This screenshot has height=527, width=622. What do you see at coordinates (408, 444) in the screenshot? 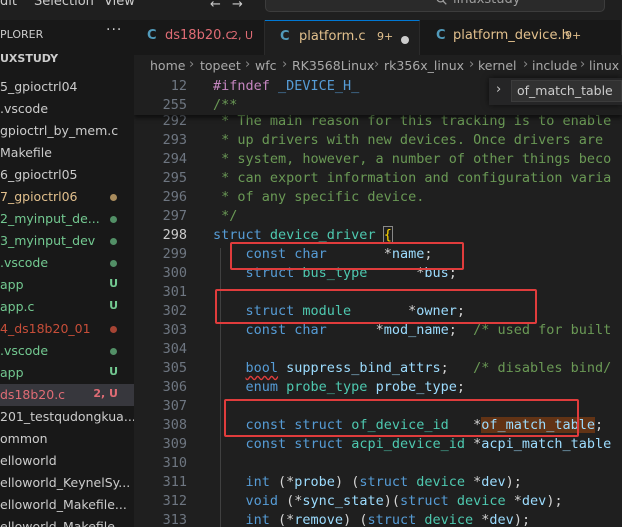
I see `code-token: acpi_device_id` at bounding box center [408, 444].